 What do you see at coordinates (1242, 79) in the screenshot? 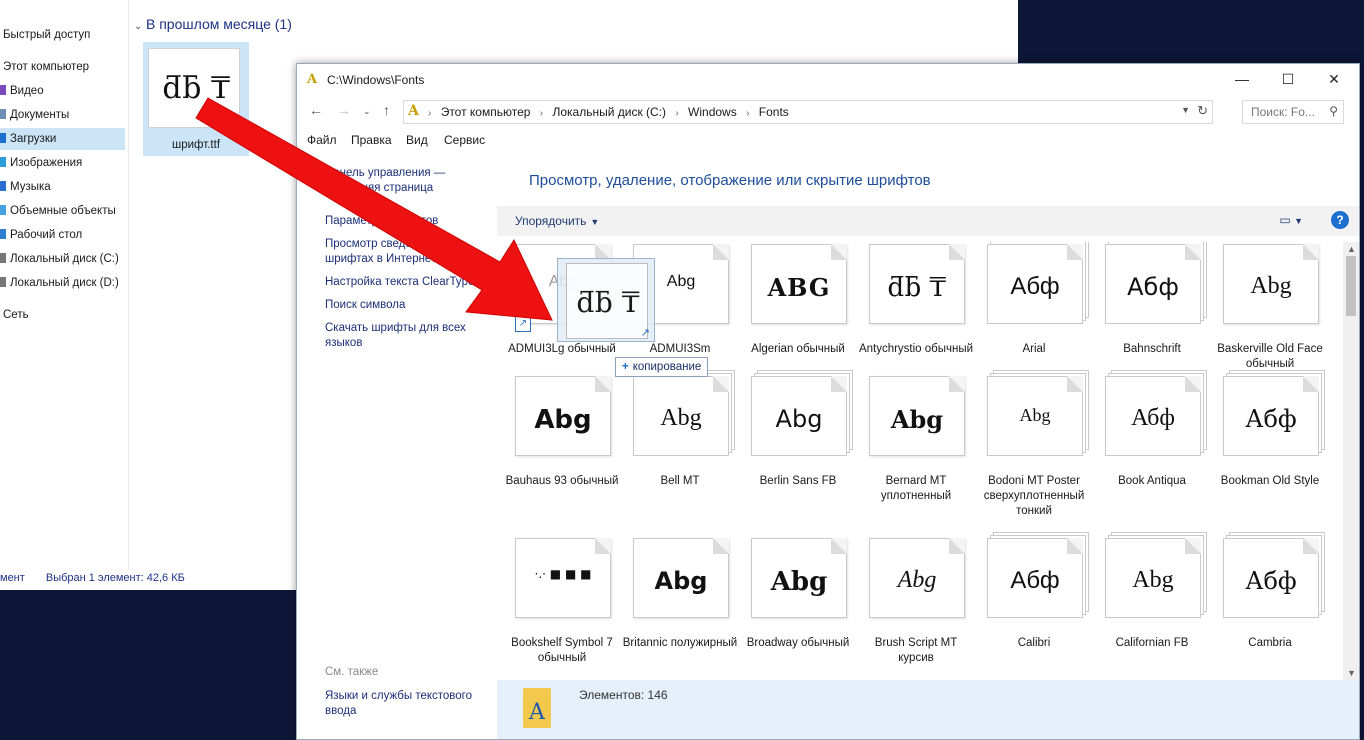
I see `minimize-button: —` at bounding box center [1242, 79].